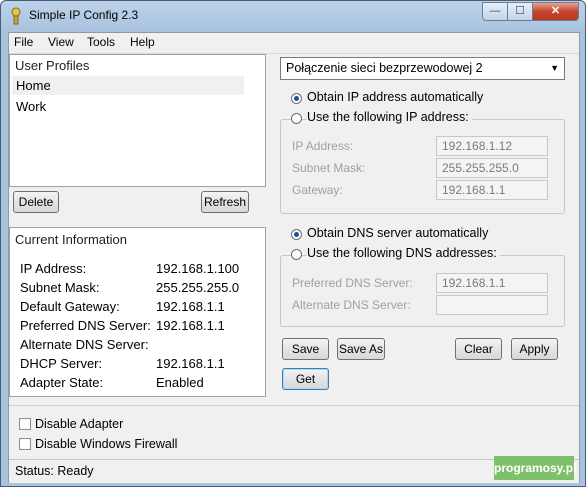 The width and height of the screenshot is (586, 487). What do you see at coordinates (198, 287) in the screenshot?
I see `info-value-subnet: 255.255.255.0` at bounding box center [198, 287].